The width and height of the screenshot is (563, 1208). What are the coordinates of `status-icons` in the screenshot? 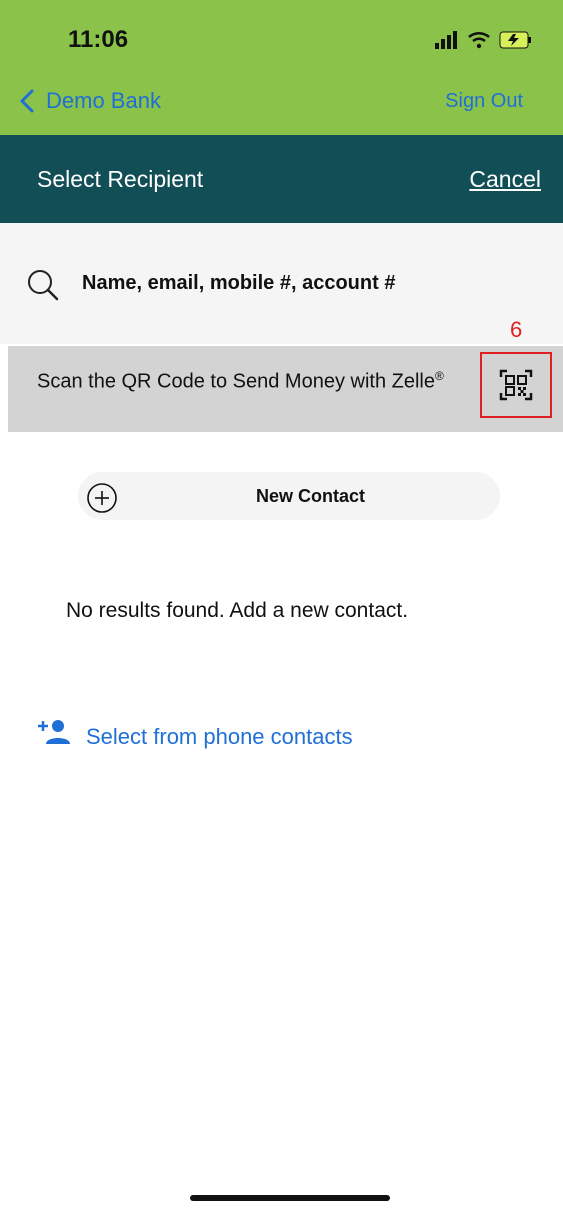 It's located at (484, 40).